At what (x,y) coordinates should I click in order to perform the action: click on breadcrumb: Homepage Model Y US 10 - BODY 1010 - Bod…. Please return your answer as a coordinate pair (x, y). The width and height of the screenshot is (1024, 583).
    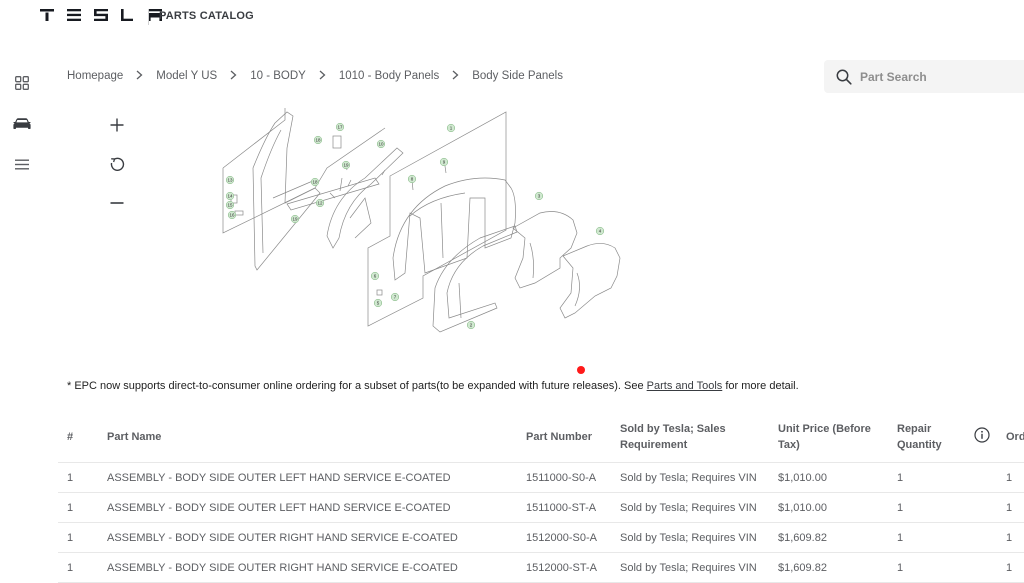
    Looking at the image, I should click on (315, 76).